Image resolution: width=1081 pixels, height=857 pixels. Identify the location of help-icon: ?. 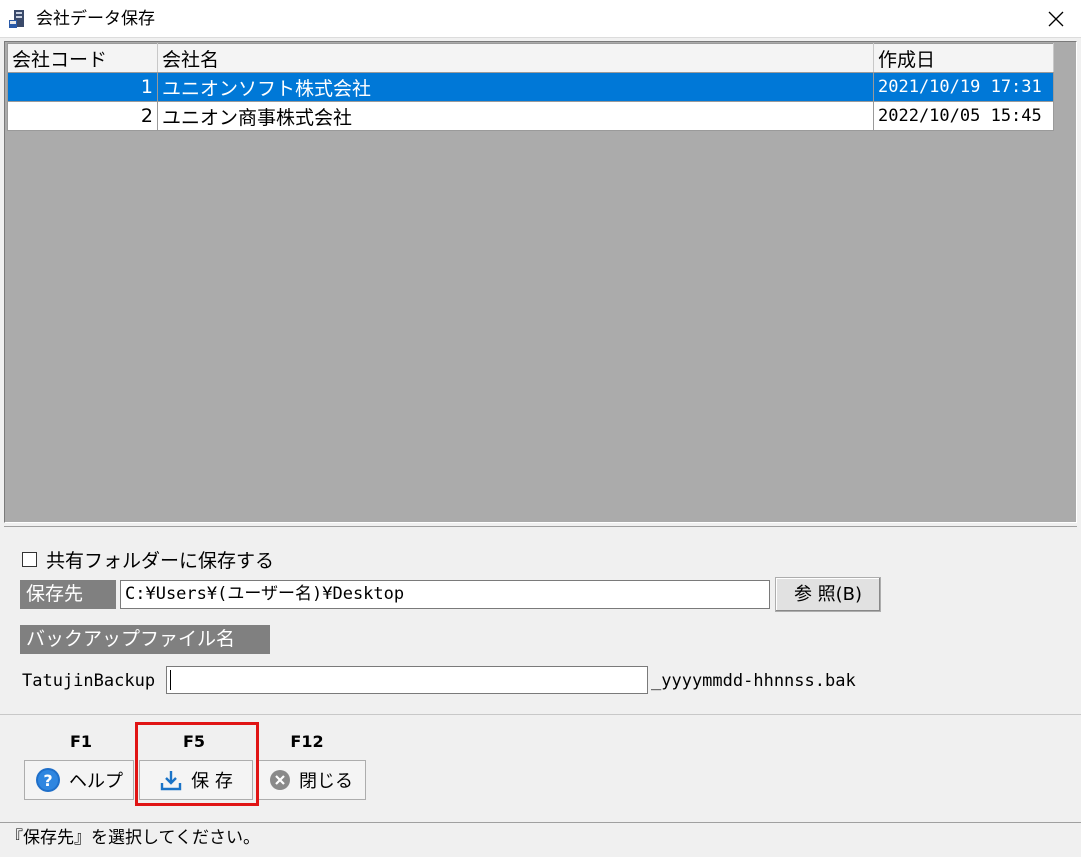
(48, 780).